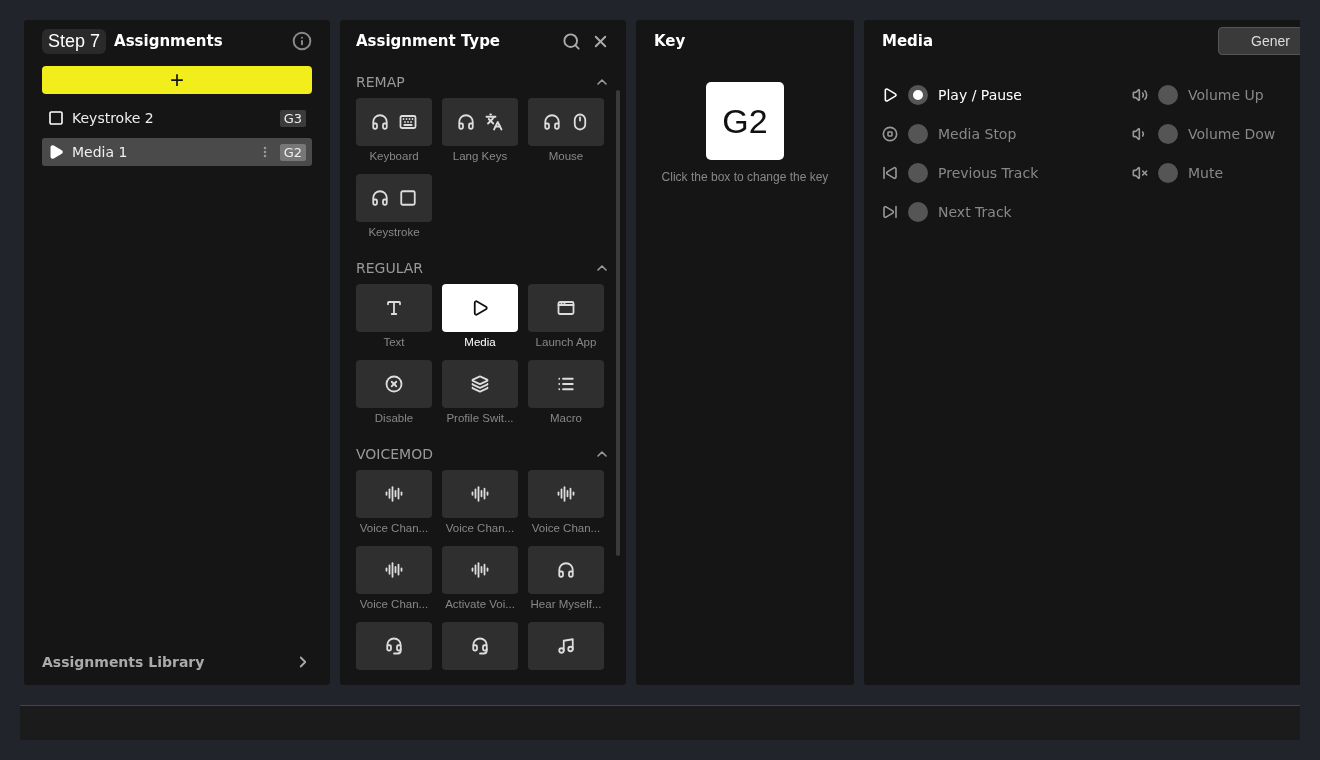  I want to click on previous-track-icon, so click(890, 173).